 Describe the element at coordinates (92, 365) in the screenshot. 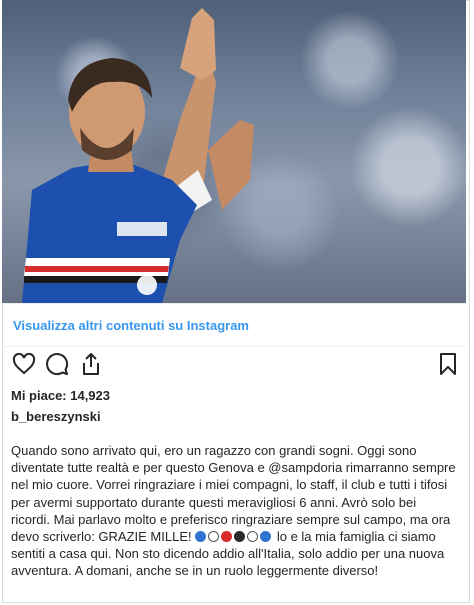

I see `share-icon` at that location.